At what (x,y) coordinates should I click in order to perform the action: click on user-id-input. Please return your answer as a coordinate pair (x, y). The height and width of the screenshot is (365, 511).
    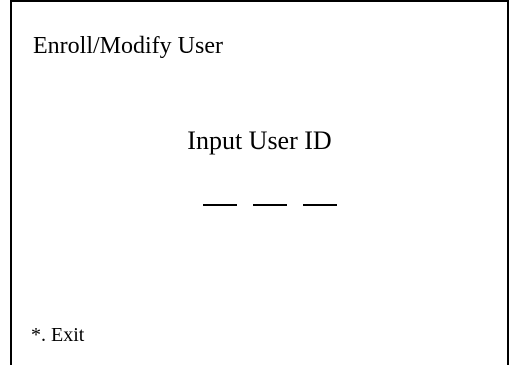
    Looking at the image, I should click on (270, 210).